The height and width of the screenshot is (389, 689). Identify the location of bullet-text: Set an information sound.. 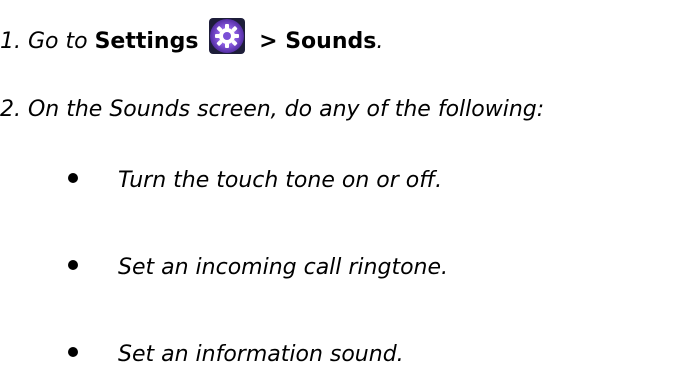
(261, 354).